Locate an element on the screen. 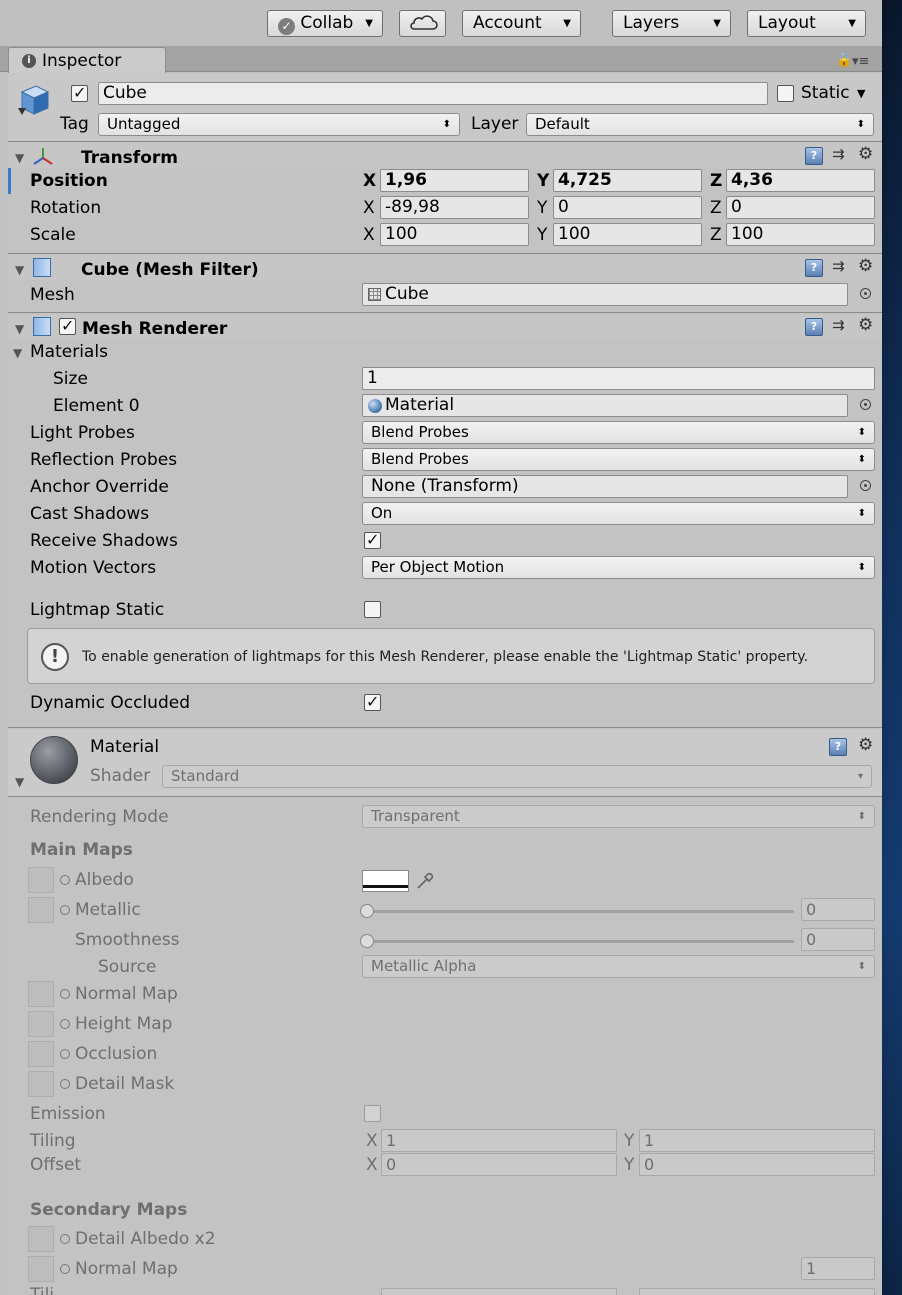 This screenshot has height=1295, width=902. albedo-texture-slot is located at coordinates (41, 880).